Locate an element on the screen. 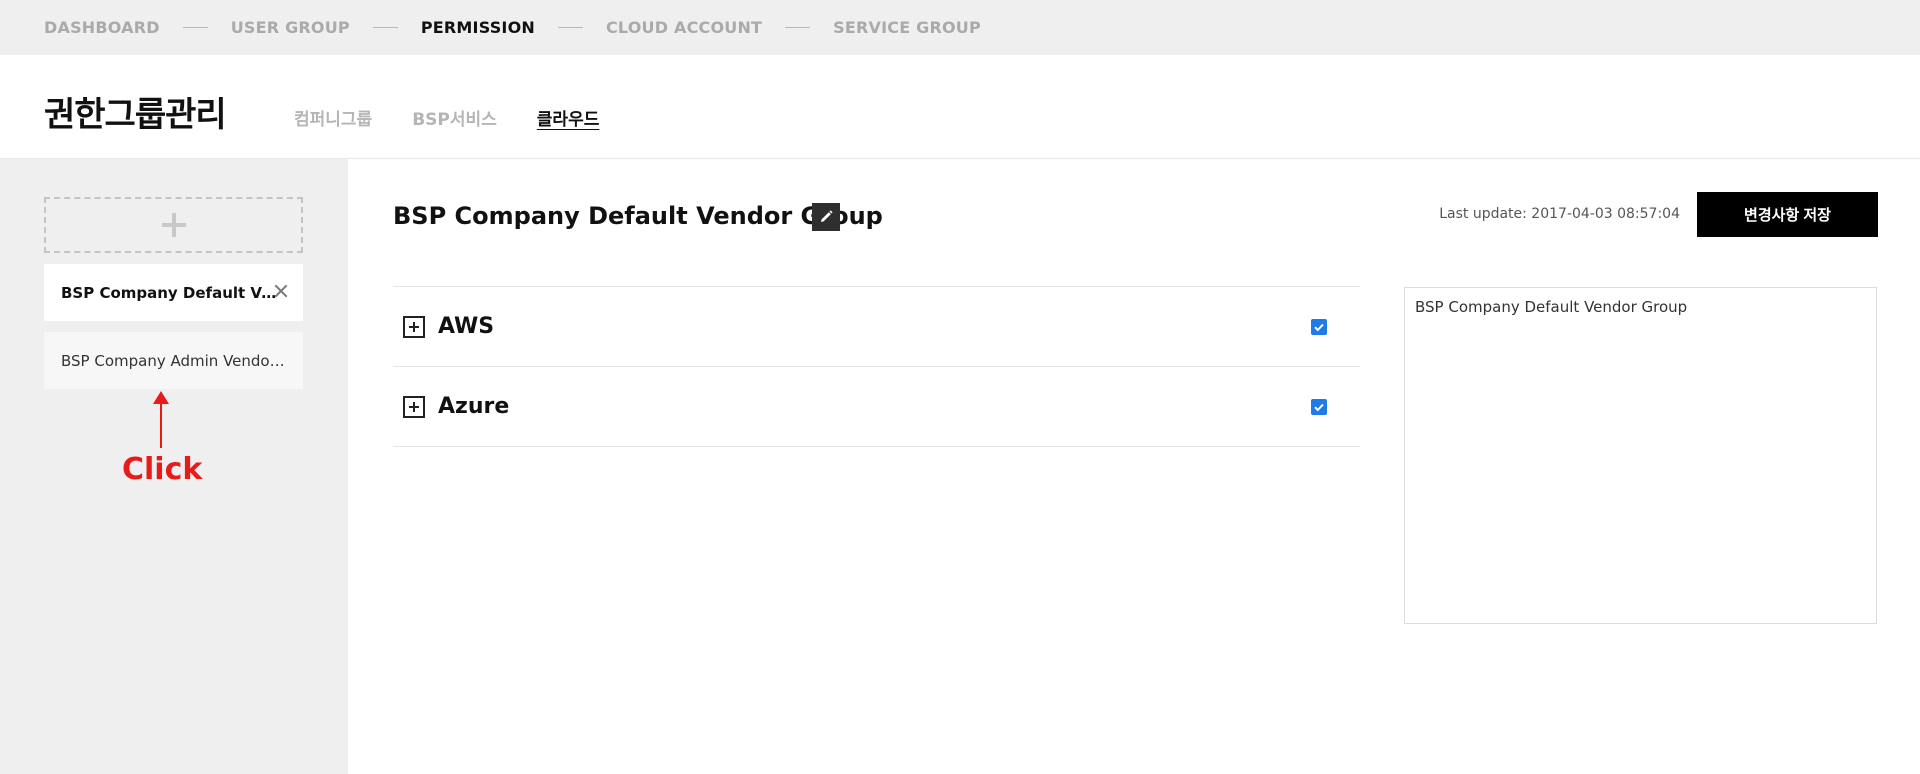 The image size is (1920, 774). step-dashboard: DASHBOARD is located at coordinates (102, 27).